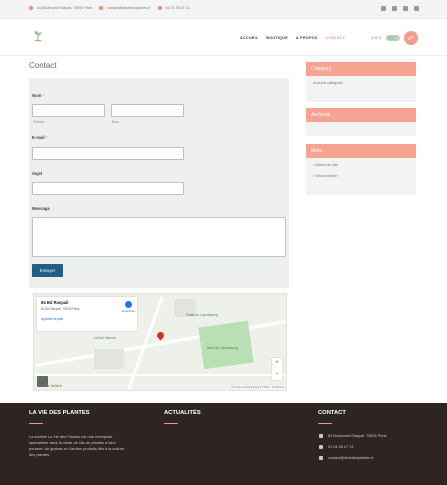 The height and width of the screenshot is (485, 447). Describe the element at coordinates (336, 38) in the screenshot. I see `nav-contact: CONTACT` at that location.